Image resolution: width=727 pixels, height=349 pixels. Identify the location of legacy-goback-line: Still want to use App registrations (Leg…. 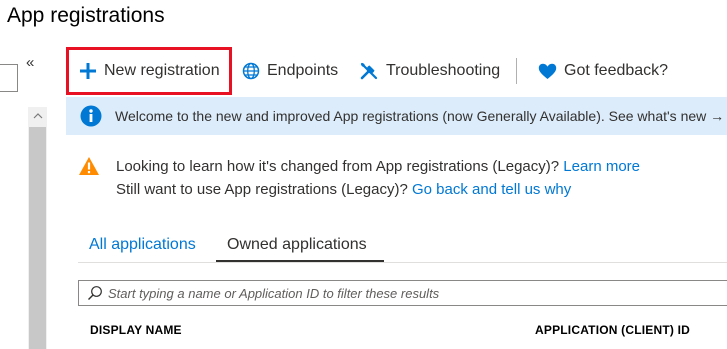
(343, 189).